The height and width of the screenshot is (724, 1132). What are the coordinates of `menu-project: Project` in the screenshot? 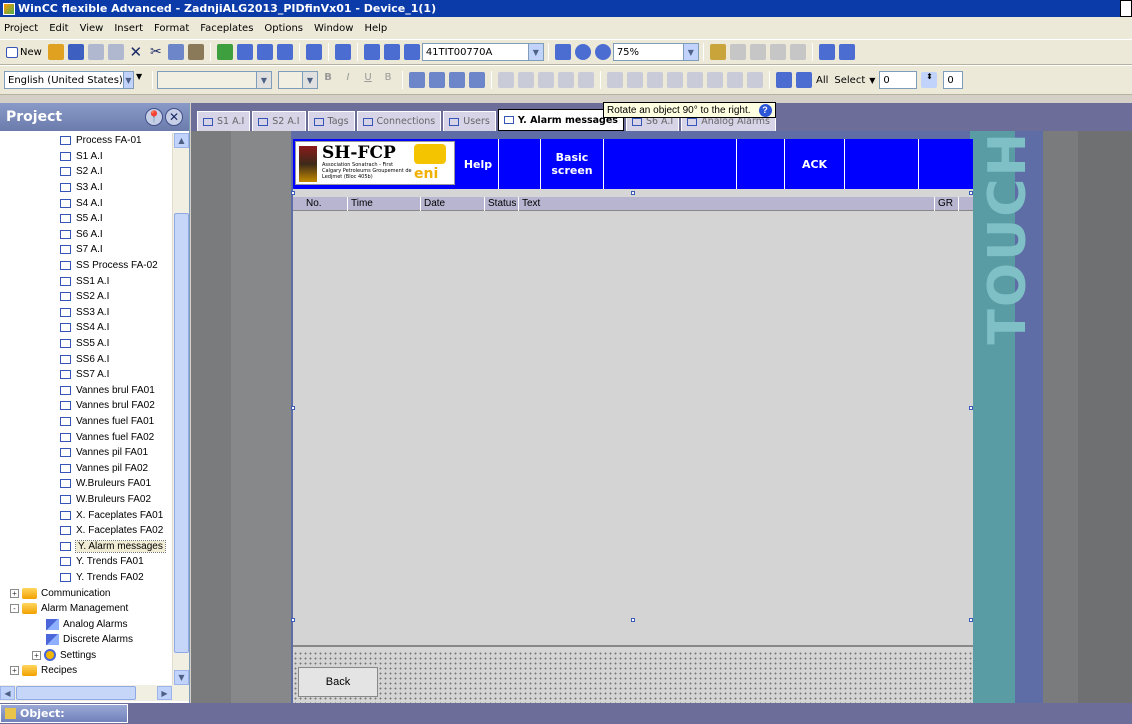 It's located at (21, 28).